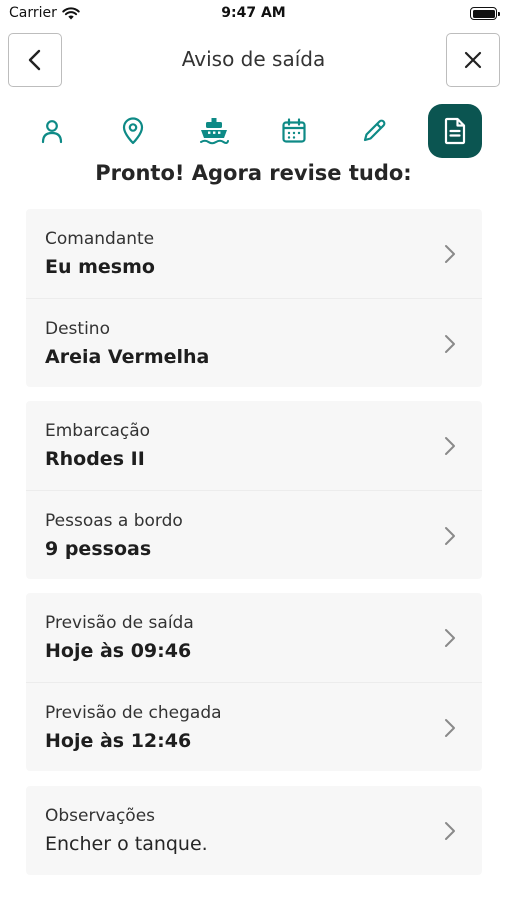  What do you see at coordinates (254, 726) in the screenshot?
I see `row-arrival-forecast: Previsão de chegada Hoje às 12:46` at bounding box center [254, 726].